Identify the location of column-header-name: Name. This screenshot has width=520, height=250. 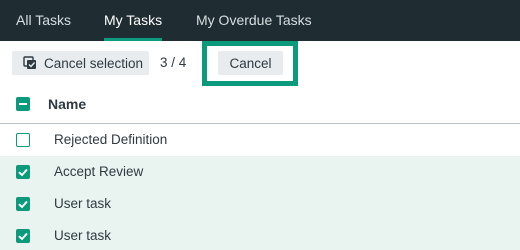
(67, 104).